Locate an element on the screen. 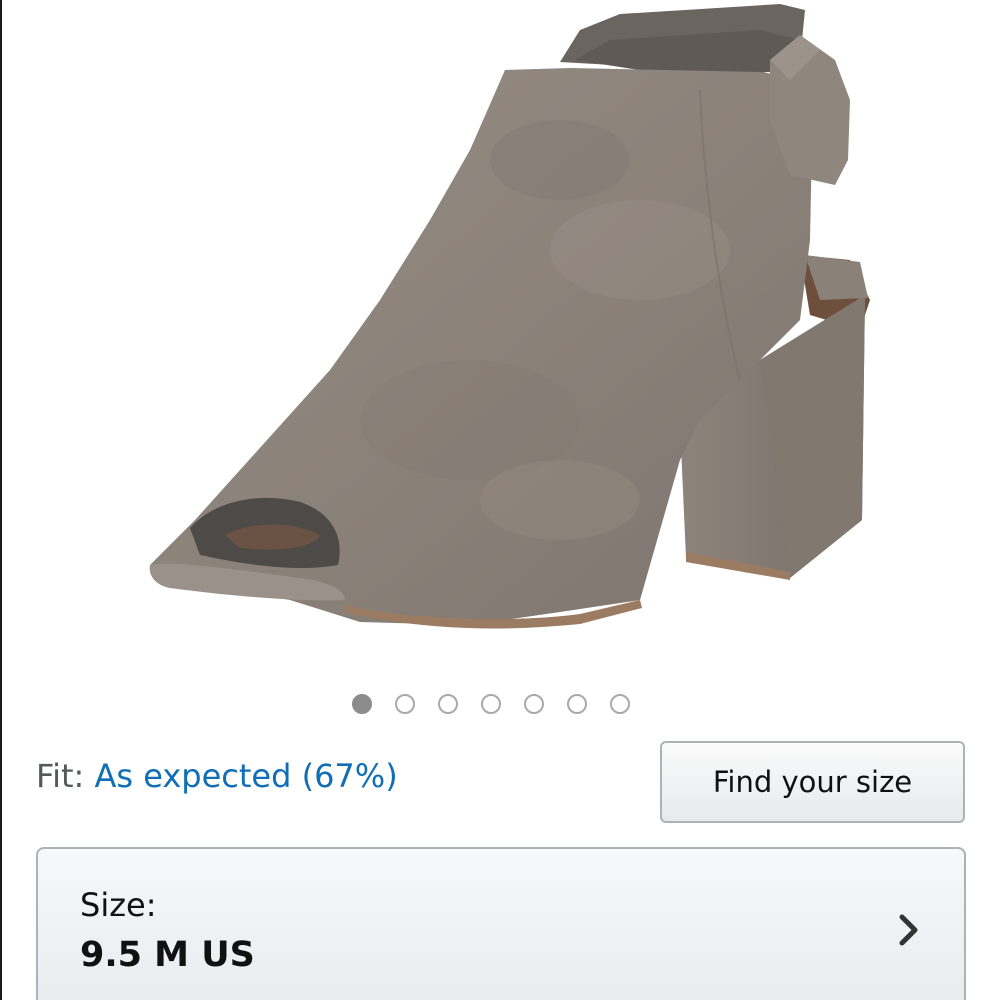  find-your-size-button: Find your size is located at coordinates (812, 782).